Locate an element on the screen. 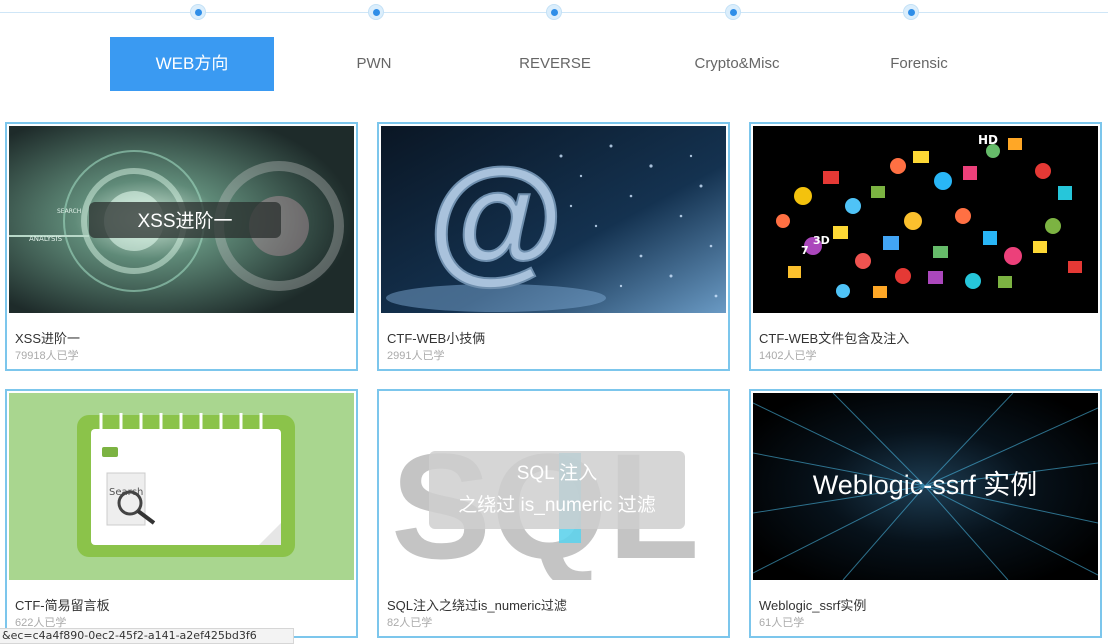 Image resolution: width=1108 pixels, height=644 pixels. thumb-label: HD is located at coordinates (988, 140).